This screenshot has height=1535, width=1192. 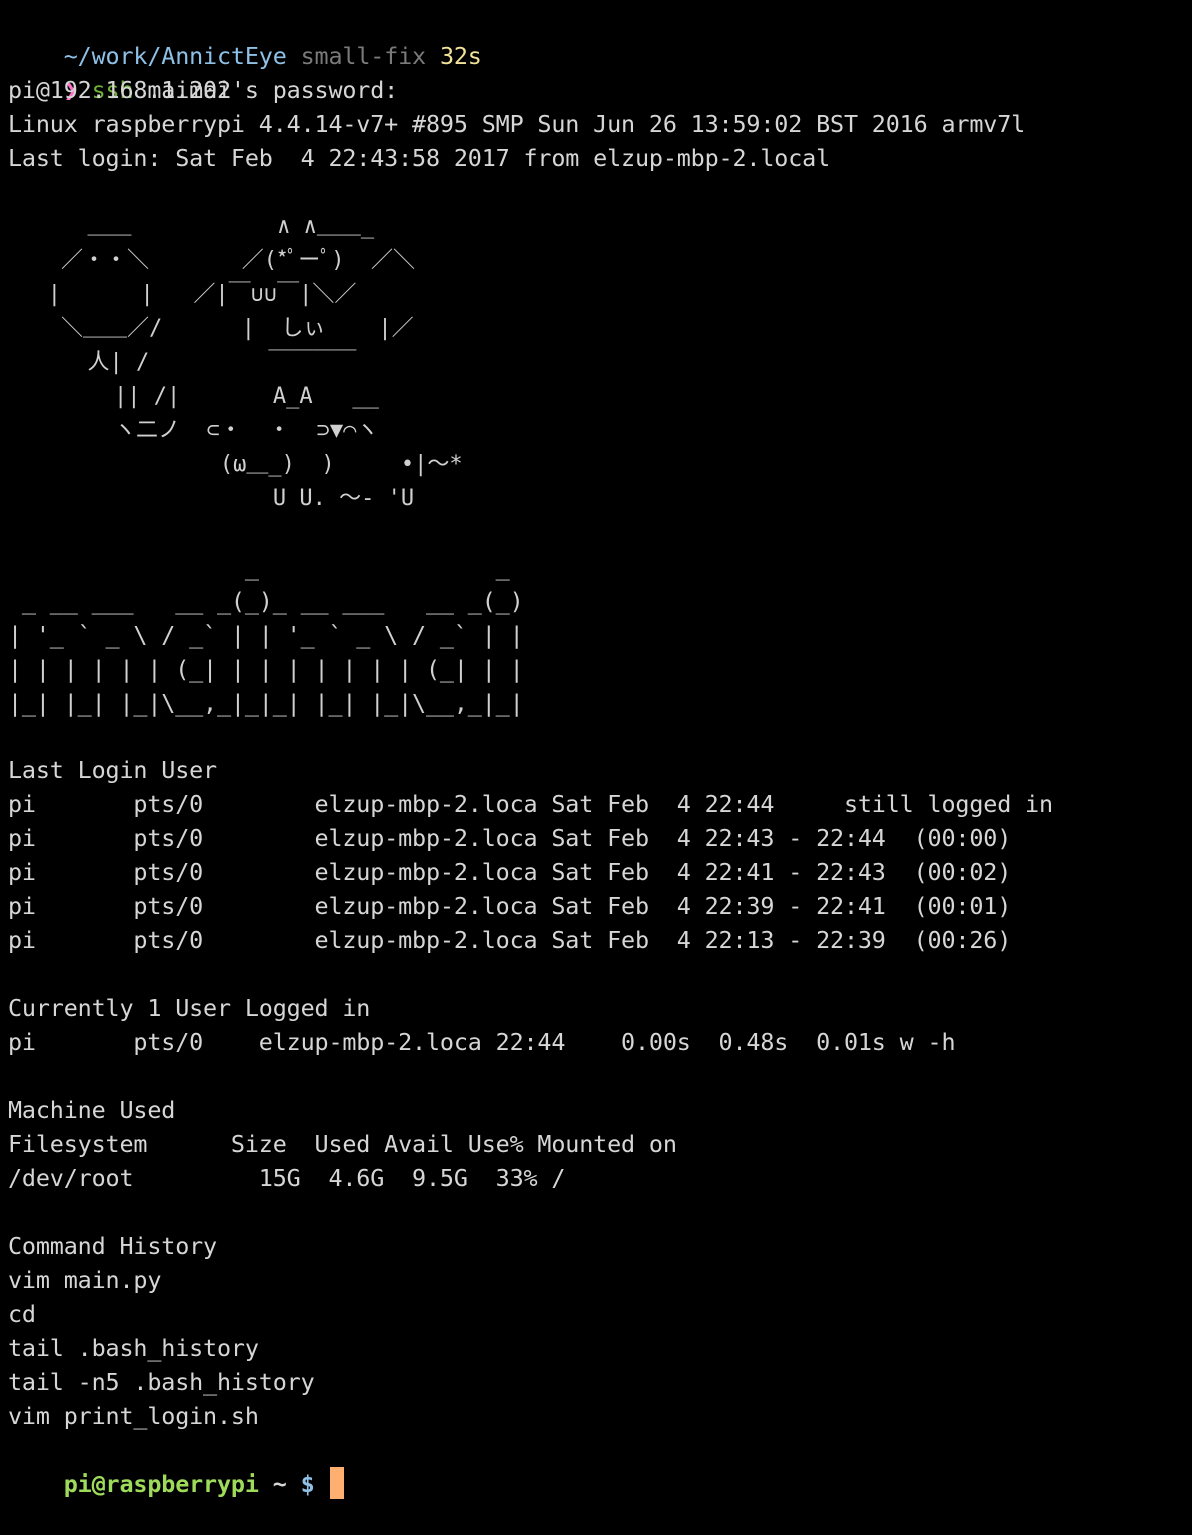 I want to click on art-line: | | ／|￣∪∪￣|＼／, so click(x=182, y=294).